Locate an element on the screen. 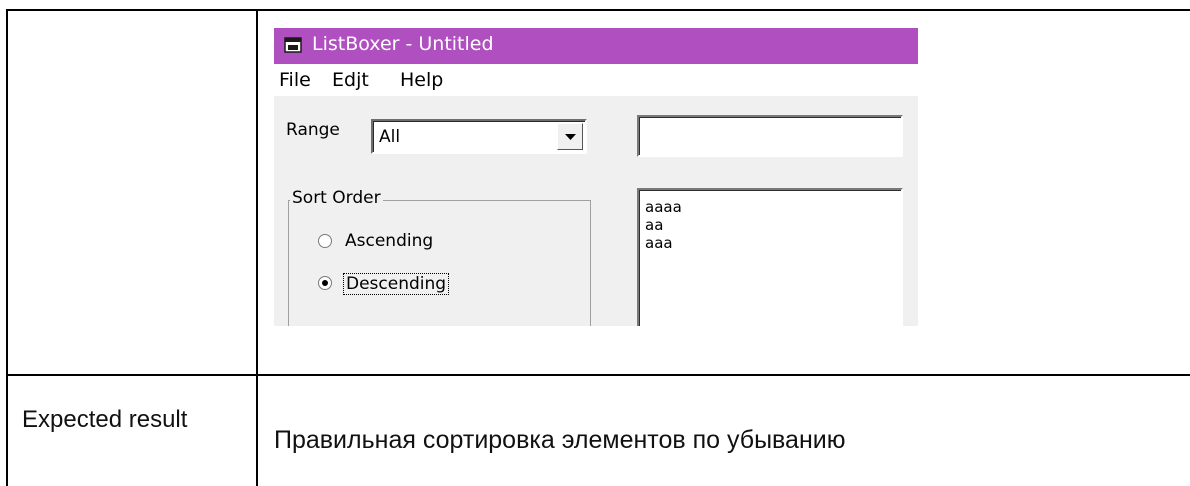  ascending-radio is located at coordinates (325, 241).